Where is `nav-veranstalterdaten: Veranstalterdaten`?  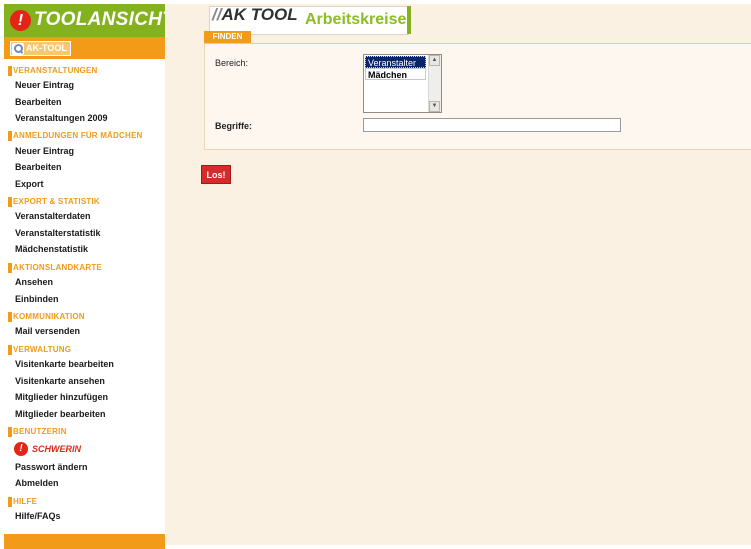 nav-veranstalterdaten: Veranstalterdaten is located at coordinates (53, 216).